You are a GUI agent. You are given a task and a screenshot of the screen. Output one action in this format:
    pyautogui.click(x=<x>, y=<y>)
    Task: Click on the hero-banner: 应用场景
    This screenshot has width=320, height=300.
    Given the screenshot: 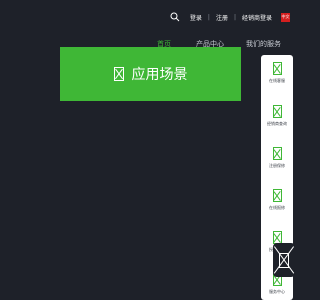 What is the action you would take?
    pyautogui.click(x=150, y=74)
    